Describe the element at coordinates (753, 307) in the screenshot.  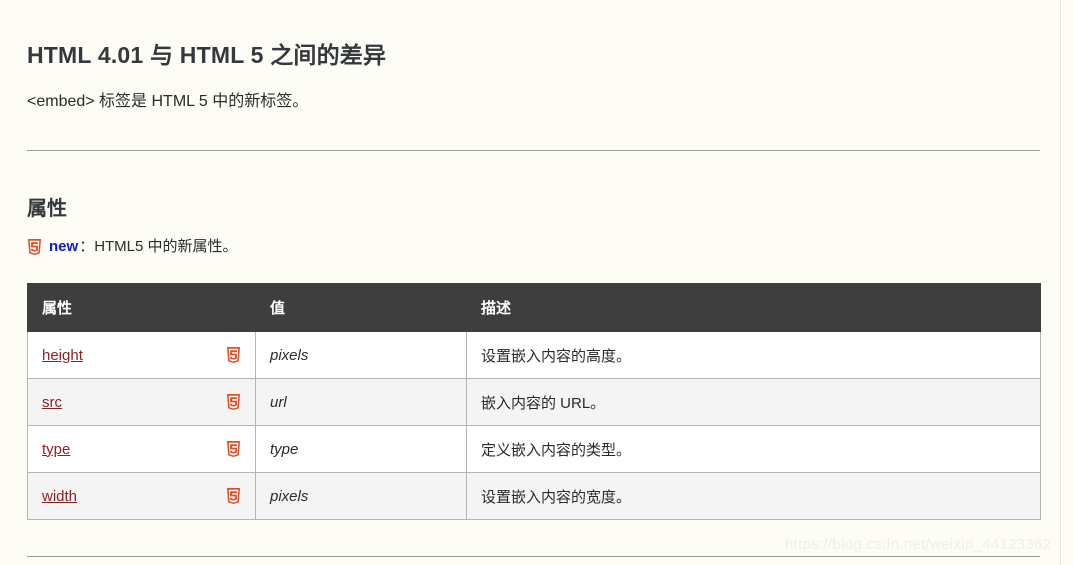
I see `column-header-description: 描述` at that location.